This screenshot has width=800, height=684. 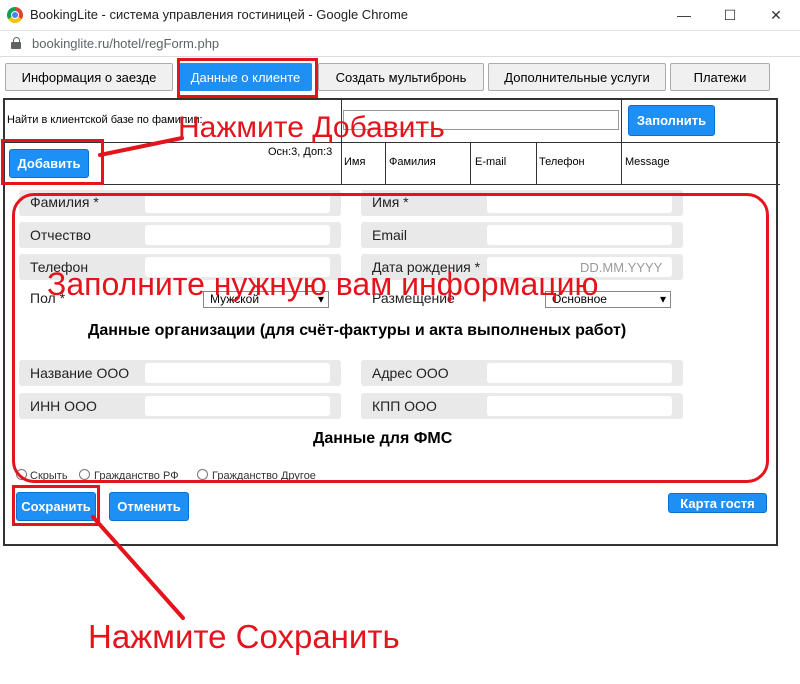 I want to click on fill-hint-text: Заполните нужную вам информацию, so click(x=323, y=284).